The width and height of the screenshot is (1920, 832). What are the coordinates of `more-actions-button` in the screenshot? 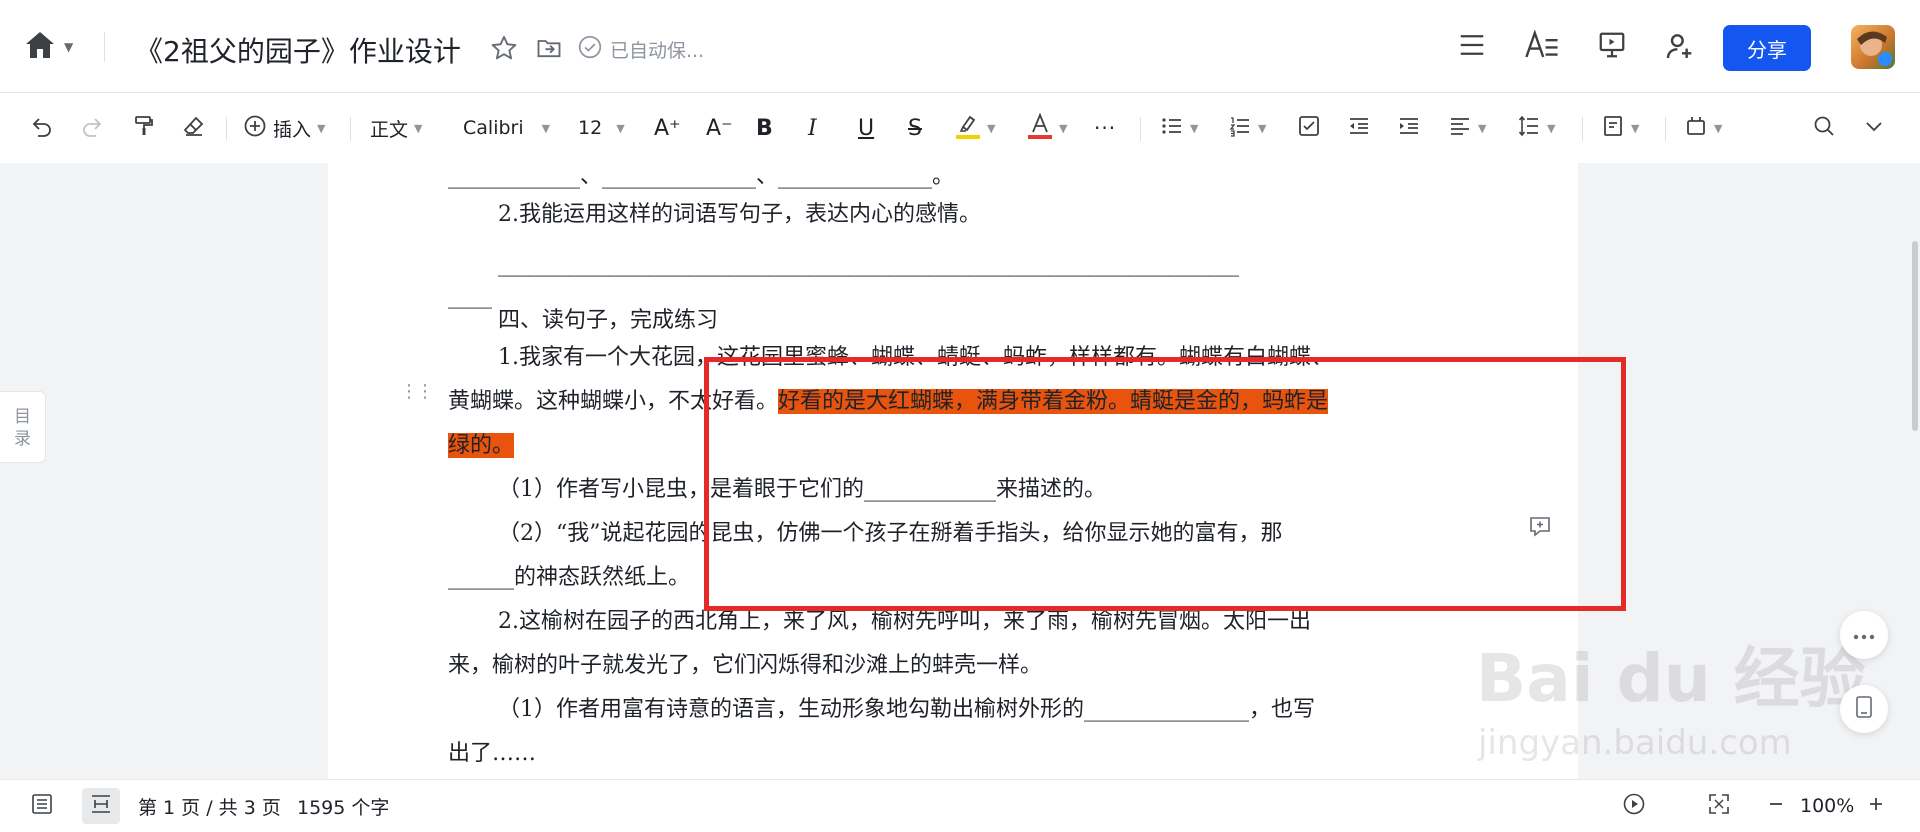 It's located at (1864, 635).